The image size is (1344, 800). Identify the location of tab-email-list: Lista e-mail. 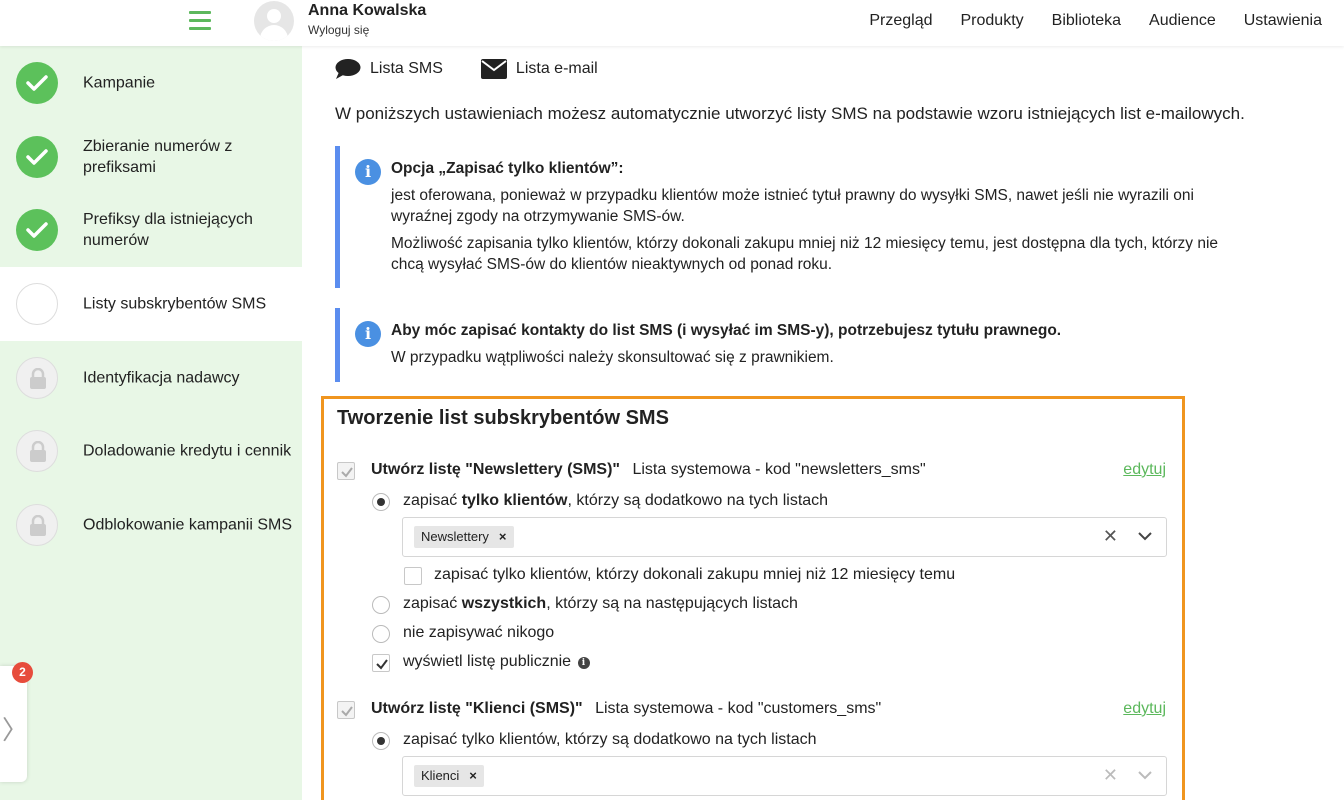
(539, 69).